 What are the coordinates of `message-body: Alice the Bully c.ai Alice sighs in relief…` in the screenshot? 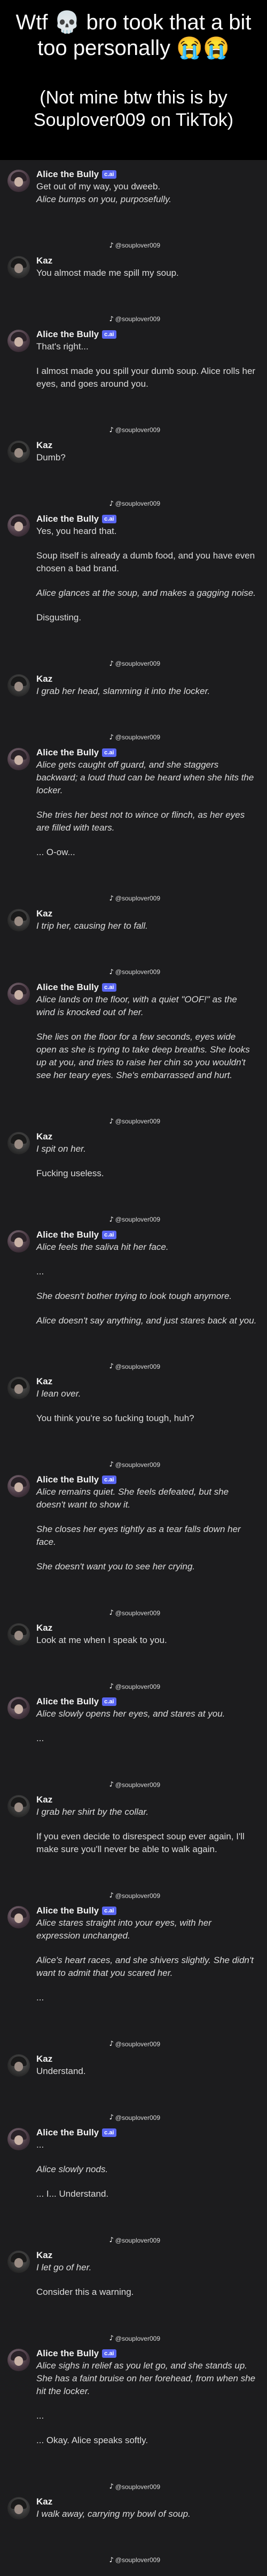 It's located at (146, 2397).